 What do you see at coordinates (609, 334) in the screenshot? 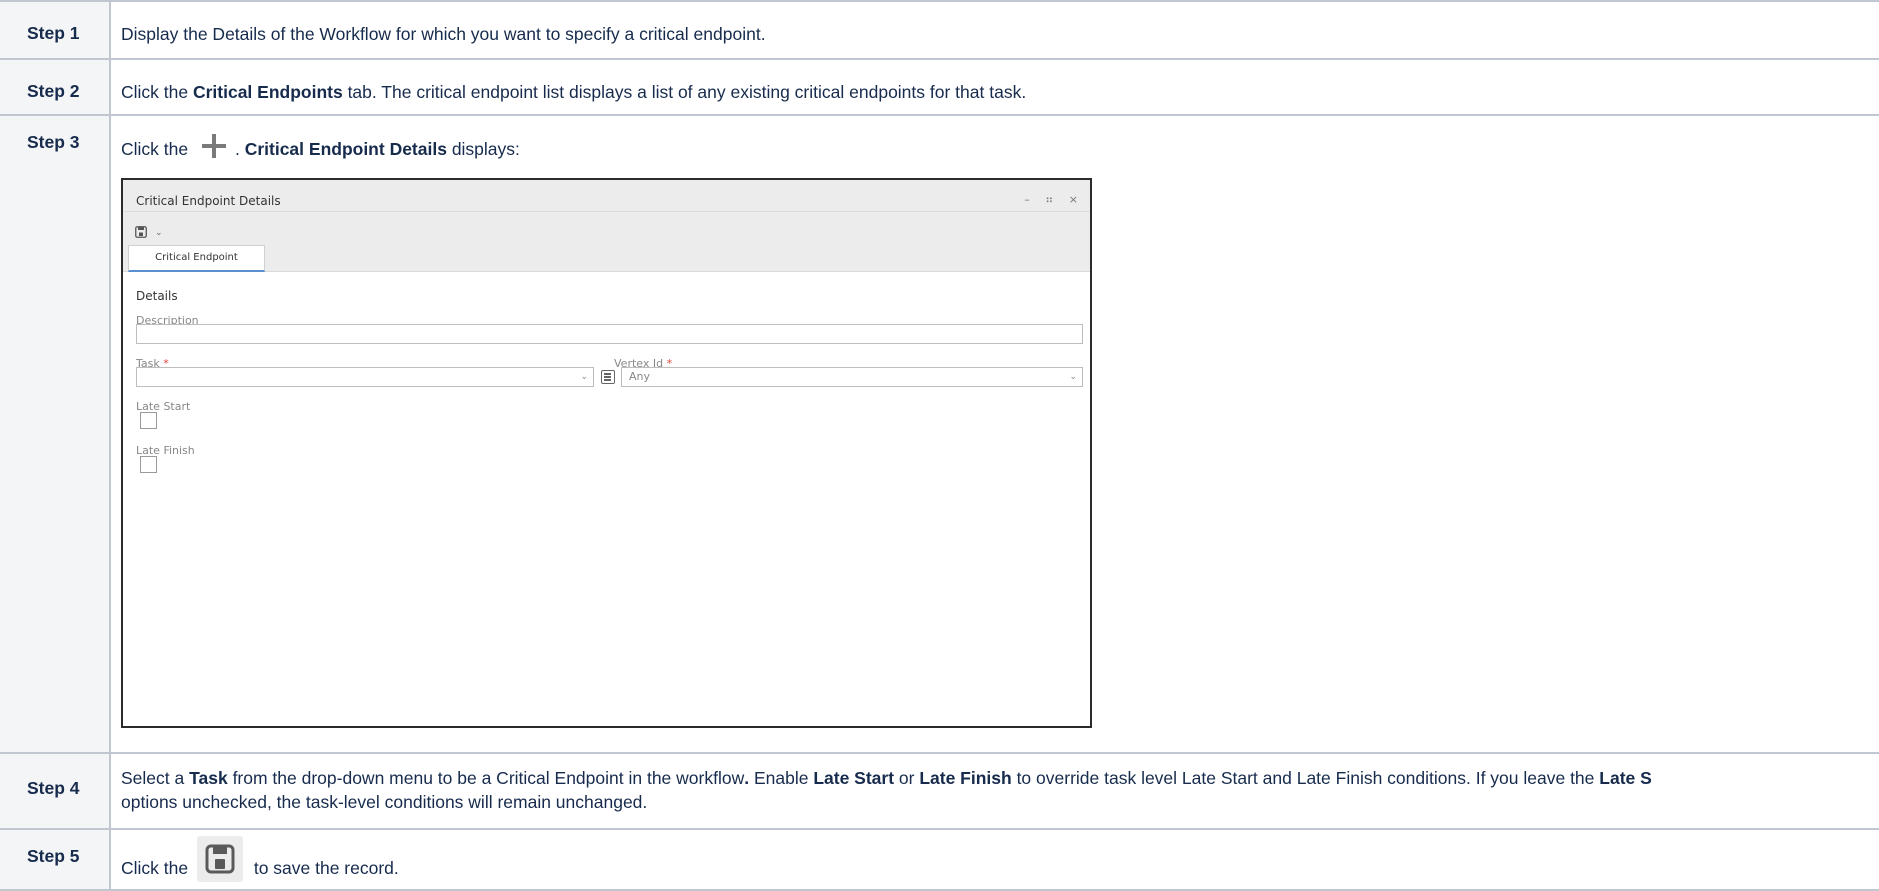
I see `description-field` at bounding box center [609, 334].